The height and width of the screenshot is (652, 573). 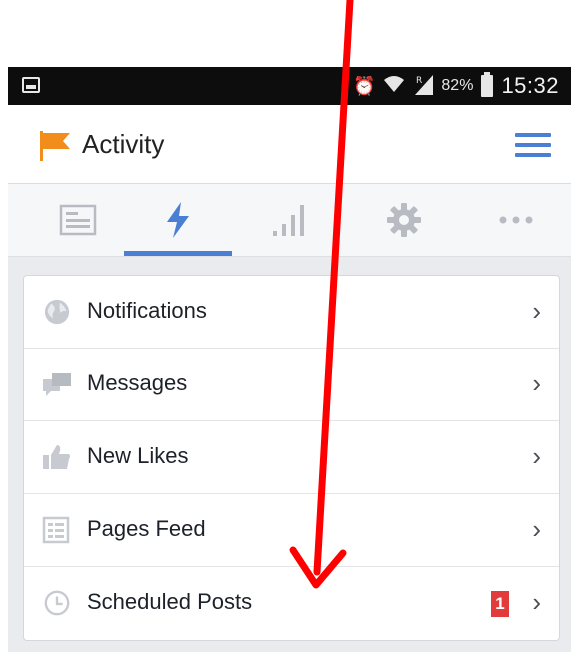 I want to click on list-item-pages-feed: Pages Feed ›, so click(x=291, y=530).